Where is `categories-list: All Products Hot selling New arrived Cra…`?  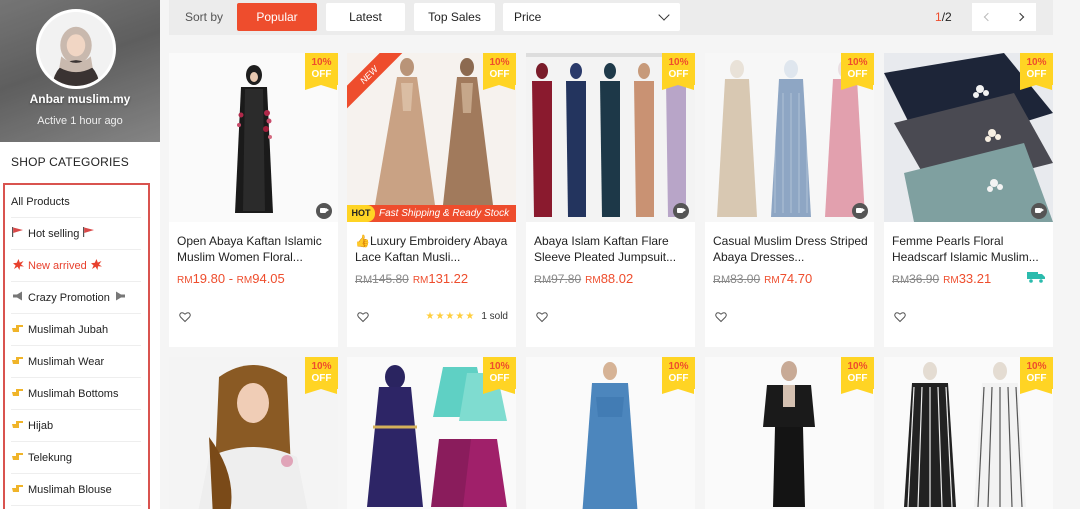 categories-list: All Products Hot selling New arrived Cra… is located at coordinates (76, 346).